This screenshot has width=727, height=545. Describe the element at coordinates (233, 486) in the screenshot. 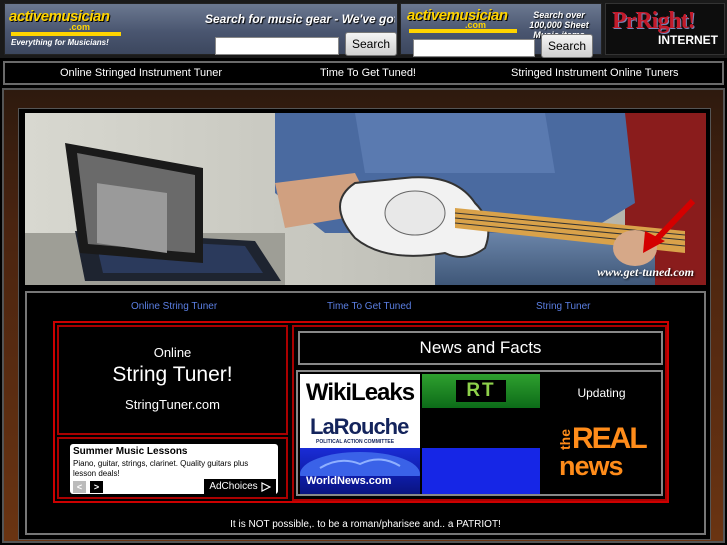

I see `adchoices-label: AdChoices` at that location.